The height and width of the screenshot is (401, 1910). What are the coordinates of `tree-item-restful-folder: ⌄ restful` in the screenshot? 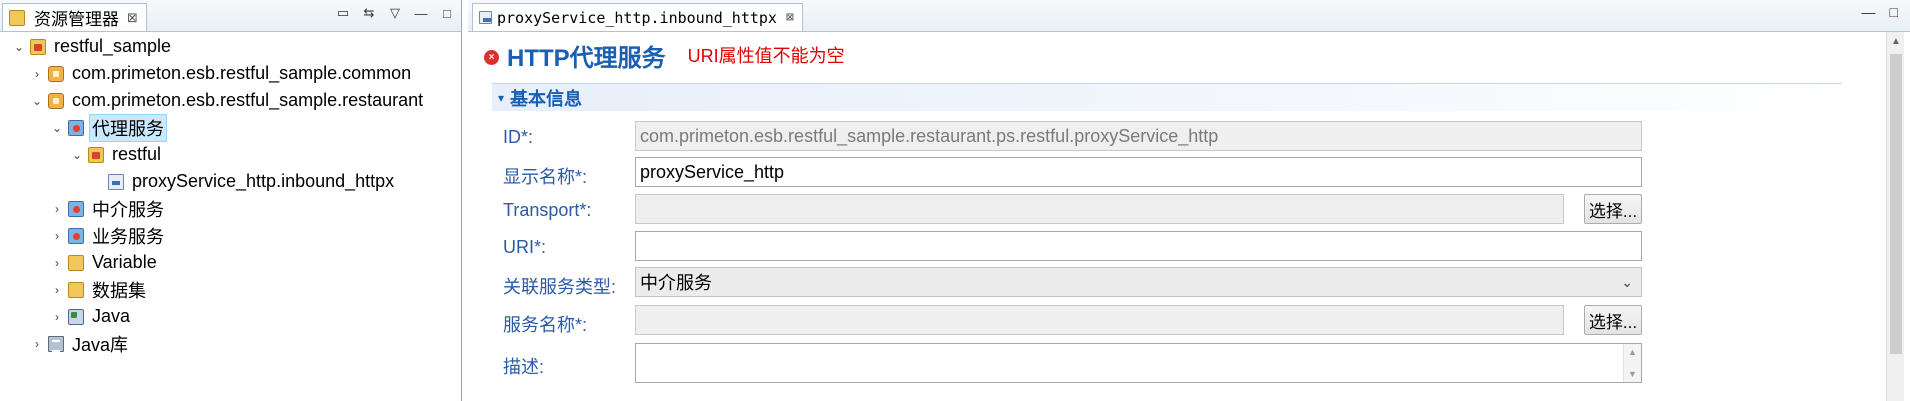 It's located at (230, 154).